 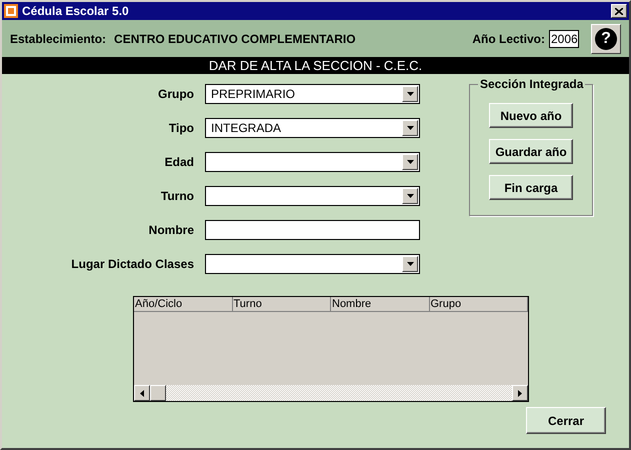 What do you see at coordinates (312, 230) in the screenshot?
I see `input-field` at bounding box center [312, 230].